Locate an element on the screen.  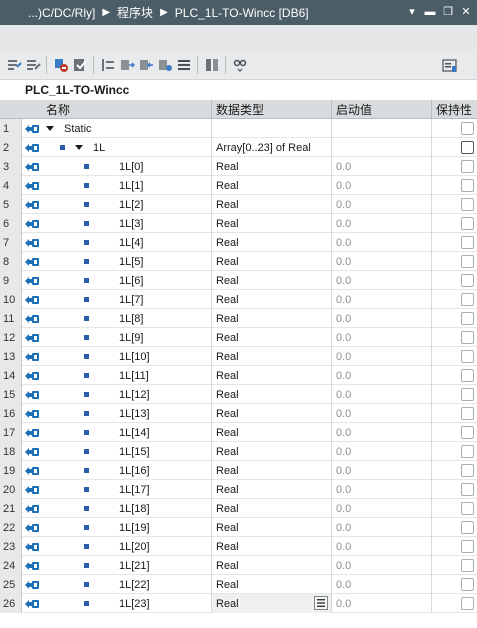
table-row: 15 1L[12] Real 0.0 is located at coordinates (238, 394).